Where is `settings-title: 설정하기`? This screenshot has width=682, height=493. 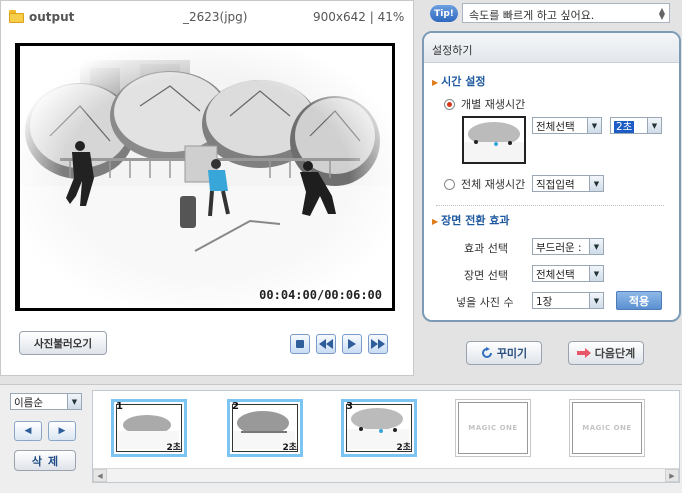 settings-title: 설정하기 is located at coordinates (452, 50).